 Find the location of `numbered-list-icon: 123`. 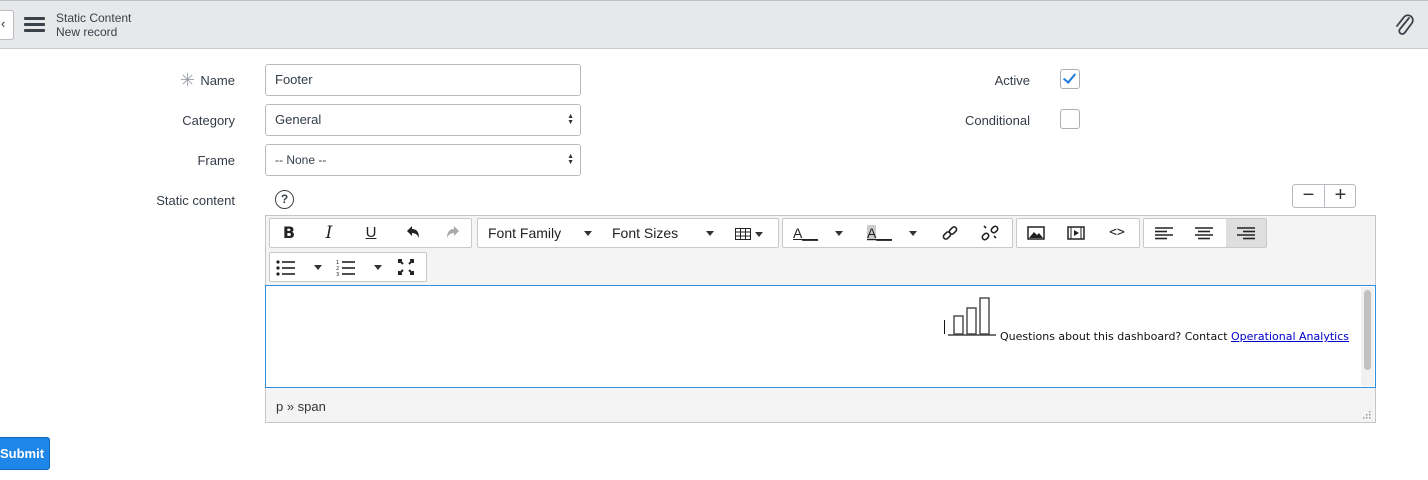

numbered-list-icon: 123 is located at coordinates (345, 269).